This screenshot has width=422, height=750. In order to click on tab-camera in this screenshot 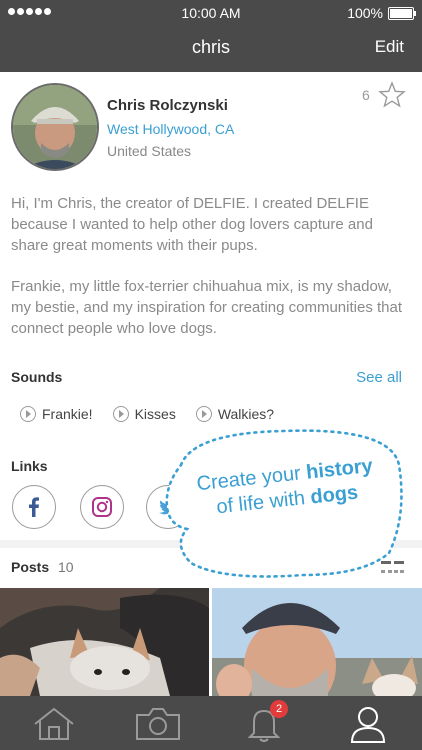, I will do `click(158, 724)`.